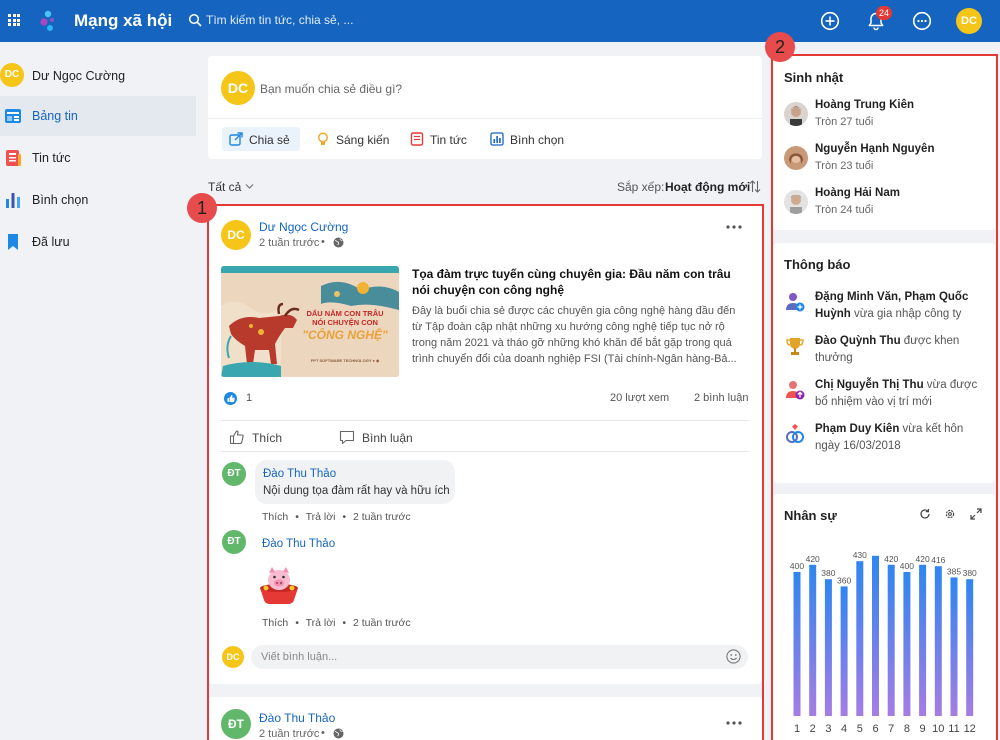 The width and height of the screenshot is (1000, 740). Describe the element at coordinates (379, 438) in the screenshot. I see `comment-button: Bình luận` at that location.